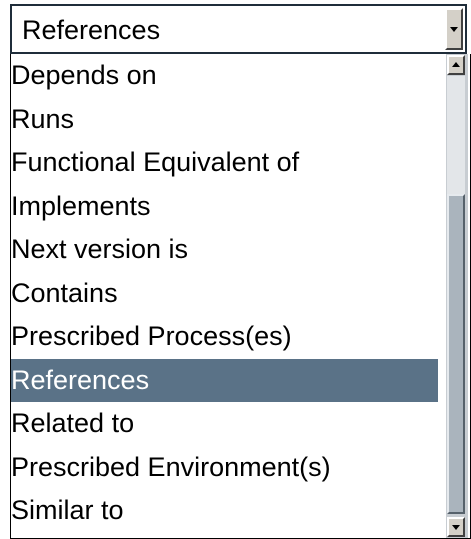 The image size is (471, 539). Describe the element at coordinates (73, 423) in the screenshot. I see `option-label: Related to` at that location.